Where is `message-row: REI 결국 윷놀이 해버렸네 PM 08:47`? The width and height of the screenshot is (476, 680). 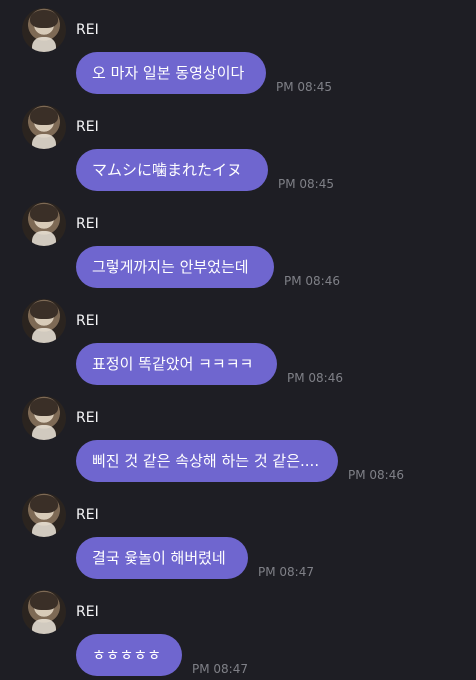 message-row: REI 결국 윷놀이 해버렸네 PM 08:47 is located at coordinates (238, 533).